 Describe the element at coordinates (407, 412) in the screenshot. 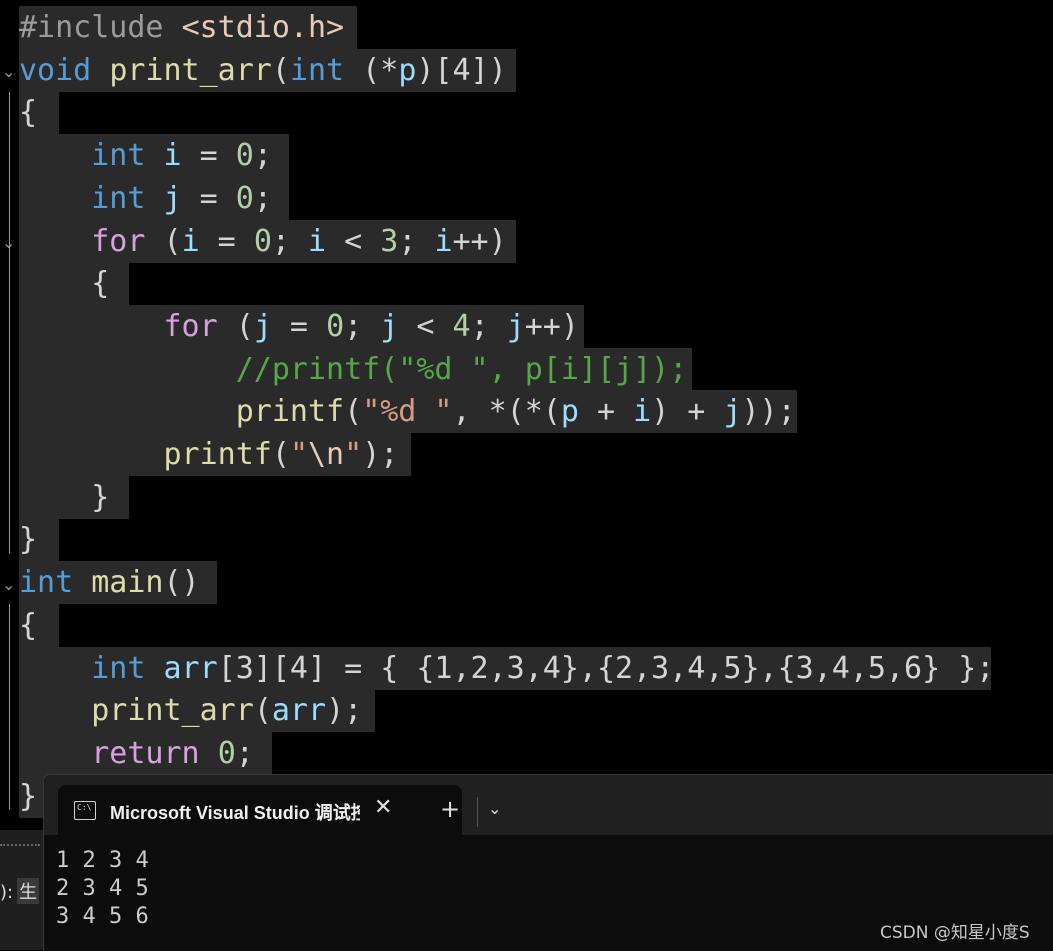

I see `code-text: printf("%d ", *(*(p + i) + j));` at that location.